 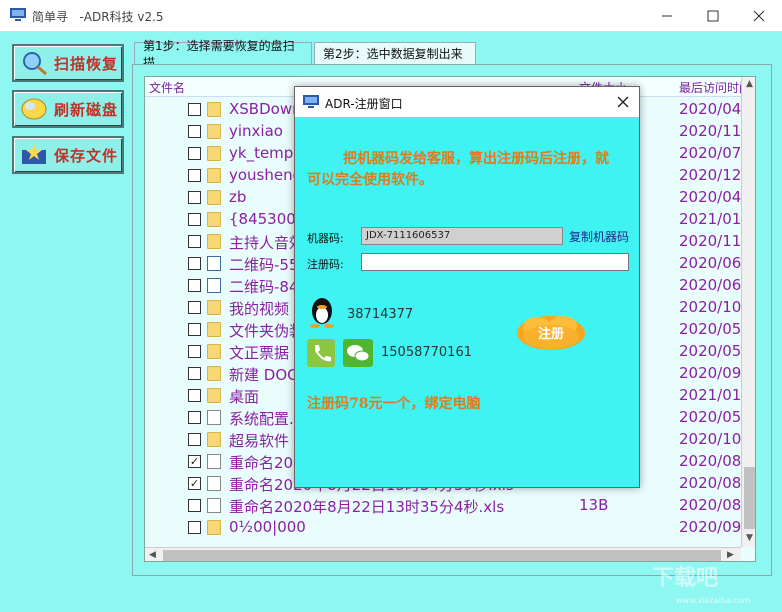 I want to click on maximize-icon, so click(x=713, y=16).